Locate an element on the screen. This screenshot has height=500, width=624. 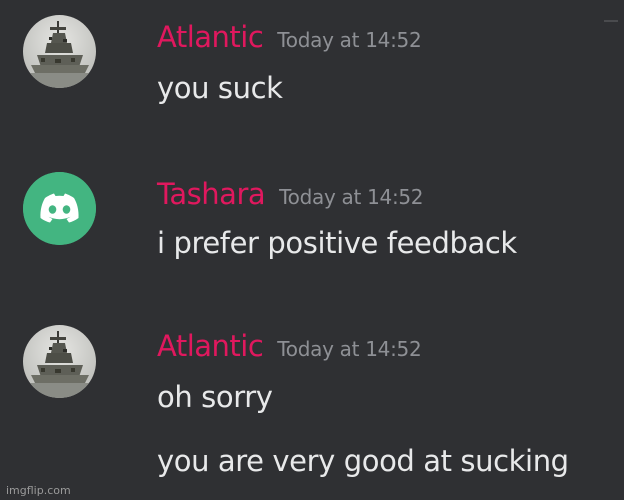
message-header: Tashara Today at 14:52 is located at coordinates (290, 194).